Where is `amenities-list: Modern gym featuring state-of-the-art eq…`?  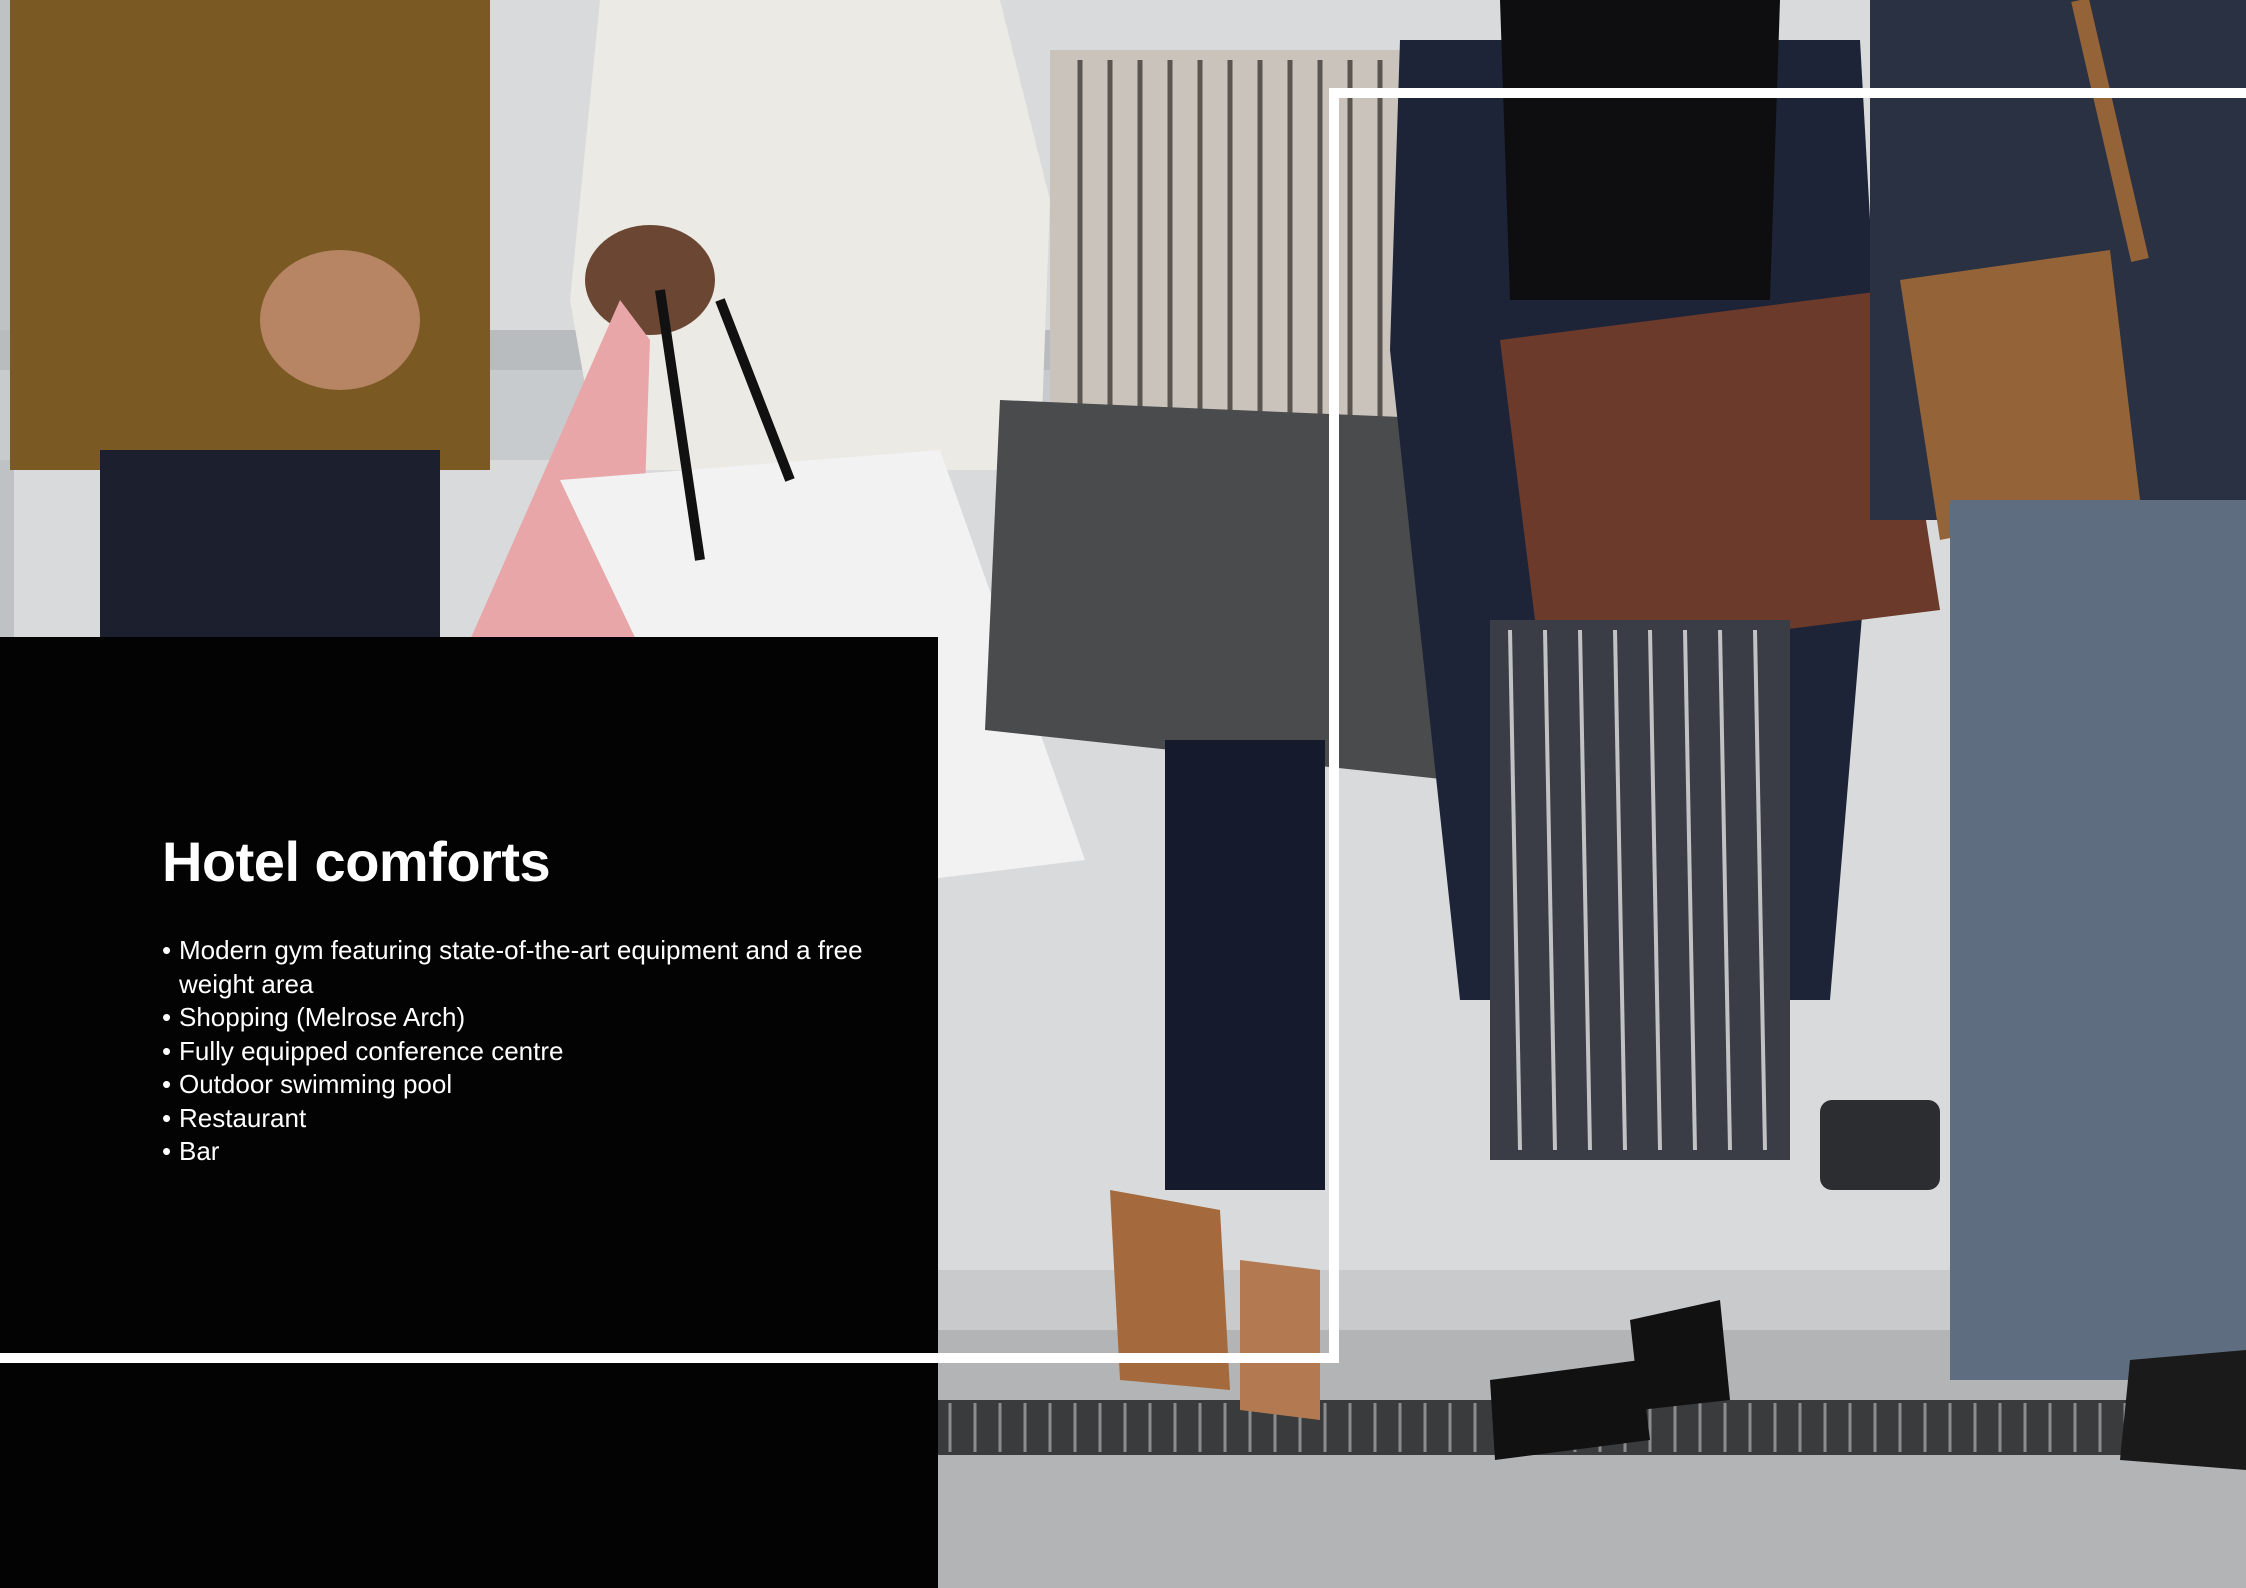 amenities-list: Modern gym featuring state-of-the-art eq… is located at coordinates (542, 1051).